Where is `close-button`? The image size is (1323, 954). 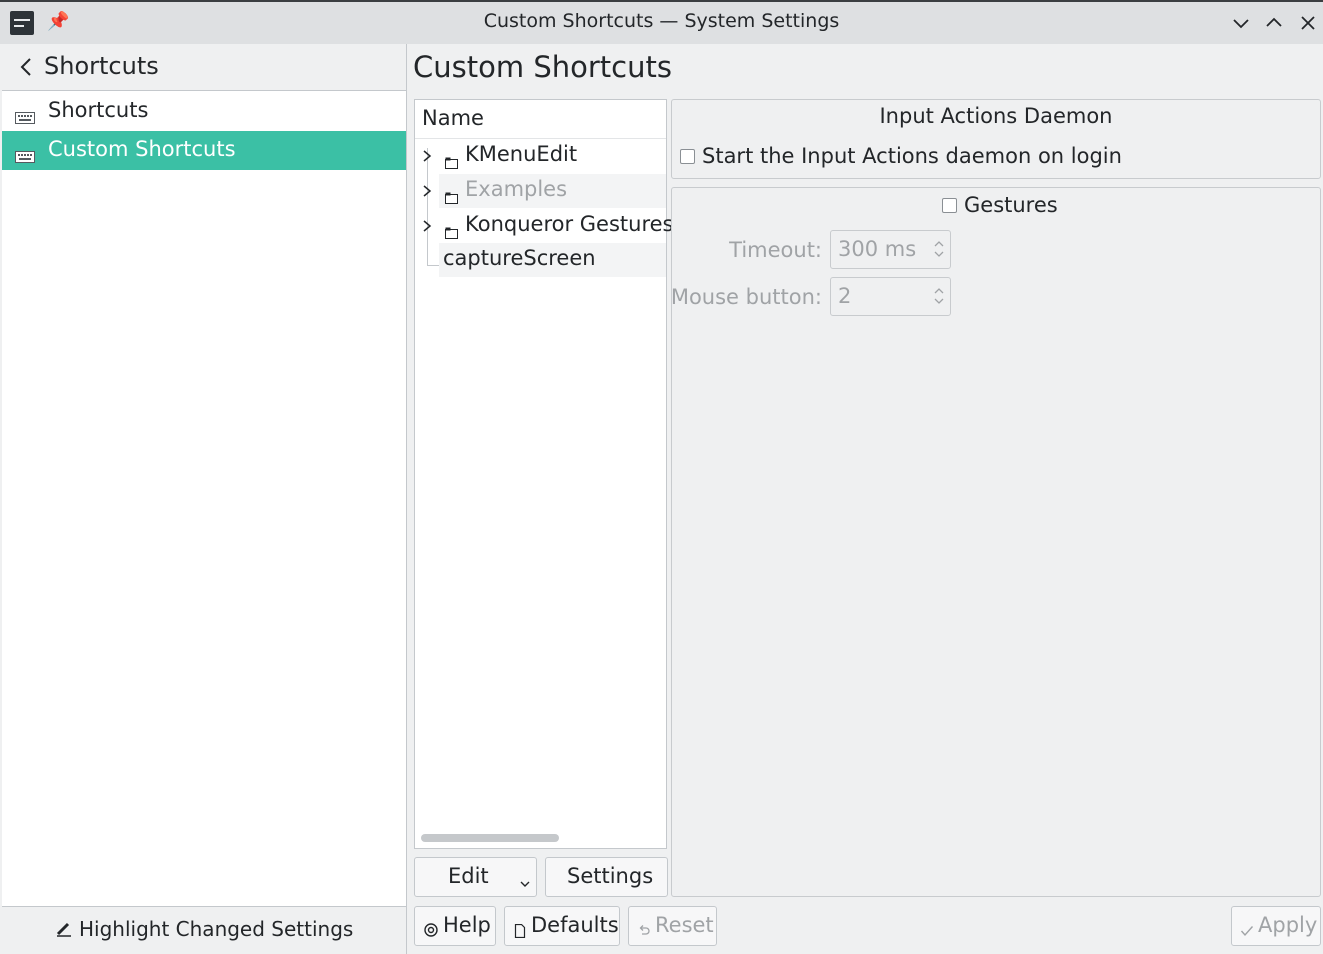 close-button is located at coordinates (1308, 23).